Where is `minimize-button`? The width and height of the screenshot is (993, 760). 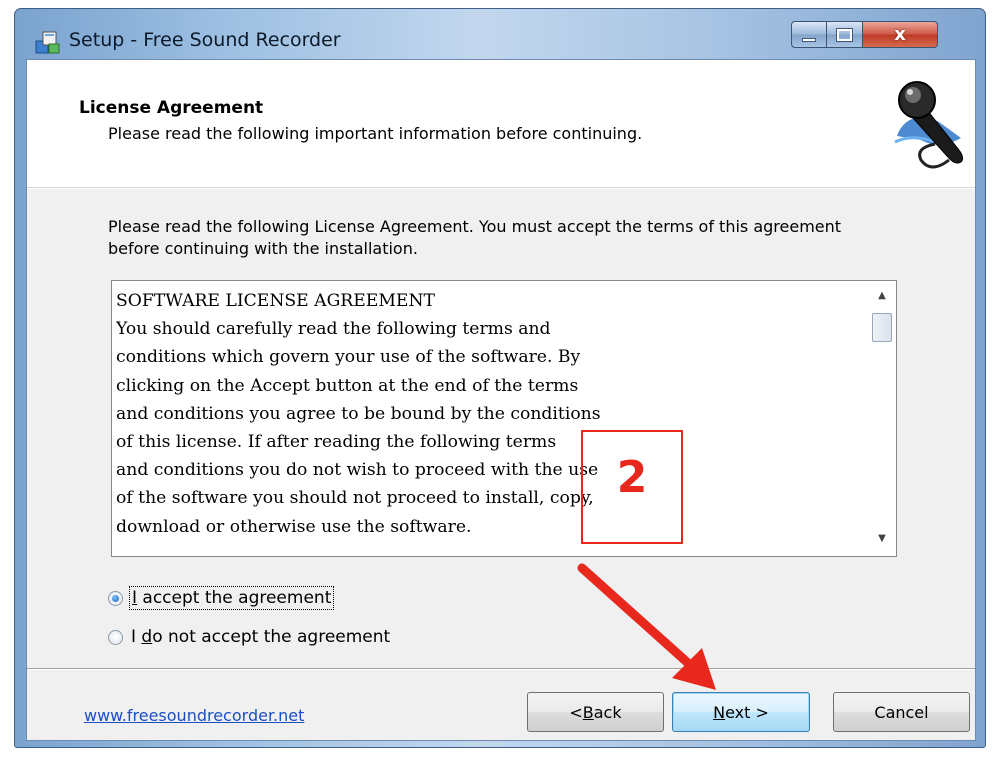 minimize-button is located at coordinates (809, 34).